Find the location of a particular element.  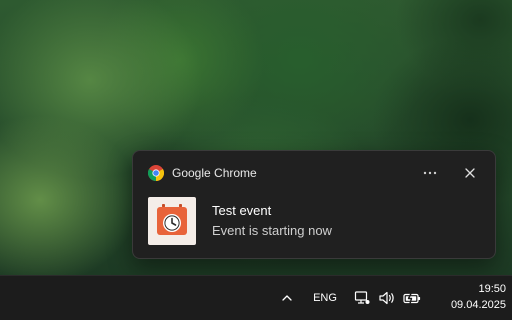

clock: 19:50 09.04.2025 is located at coordinates (467, 297).